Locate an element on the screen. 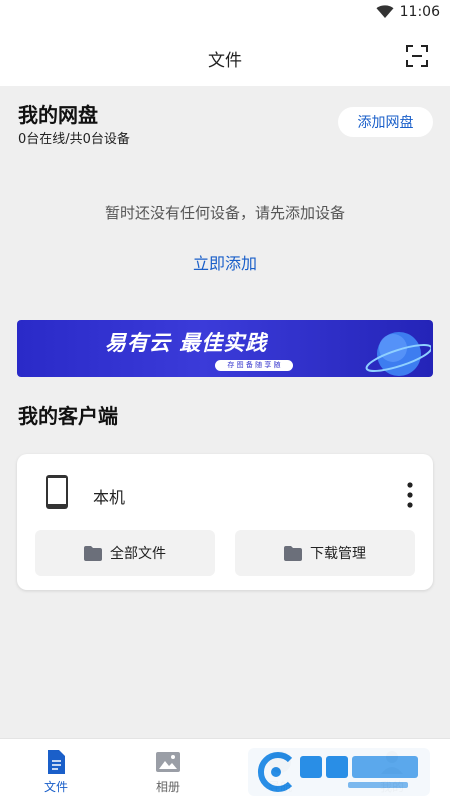 The height and width of the screenshot is (800, 450). device-name: 本机 is located at coordinates (109, 497).